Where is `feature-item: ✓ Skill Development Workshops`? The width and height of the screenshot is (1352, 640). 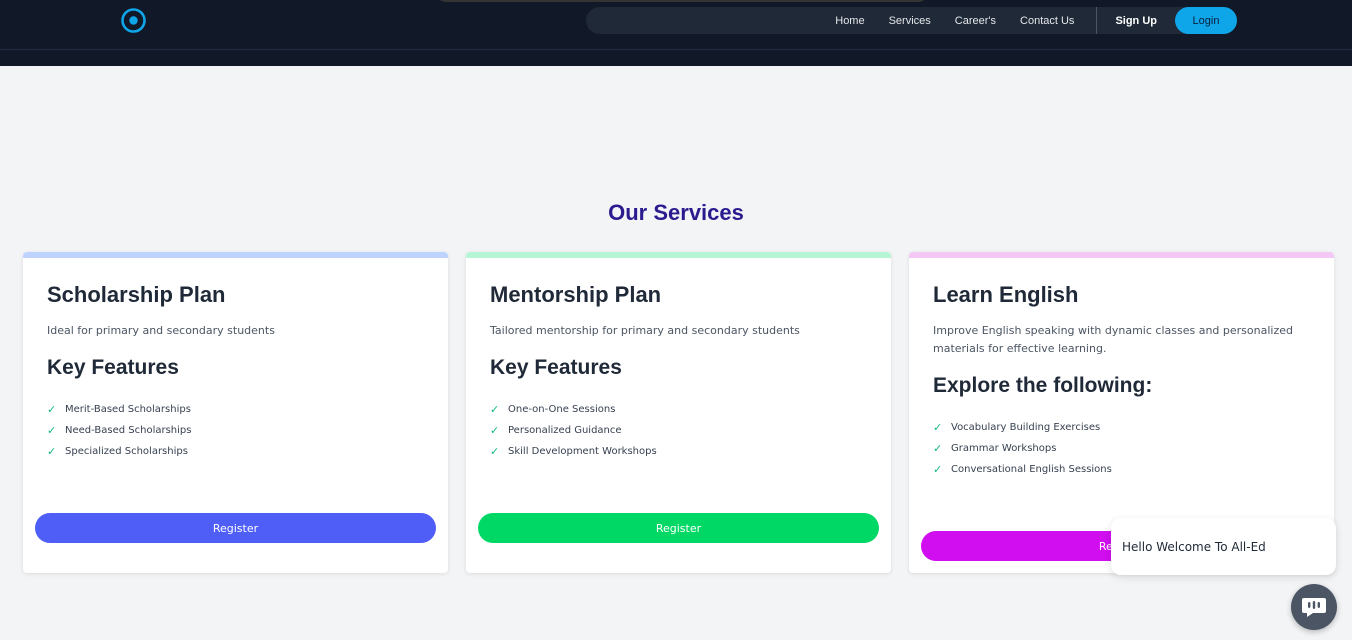 feature-item: ✓ Skill Development Workshops is located at coordinates (573, 451).